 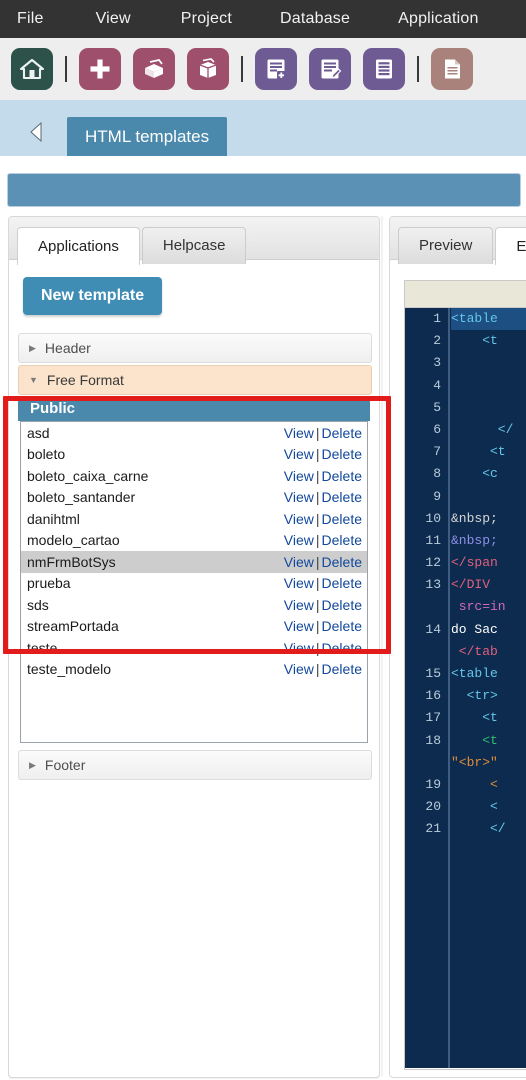 I want to click on grid-icon, so click(x=384, y=69).